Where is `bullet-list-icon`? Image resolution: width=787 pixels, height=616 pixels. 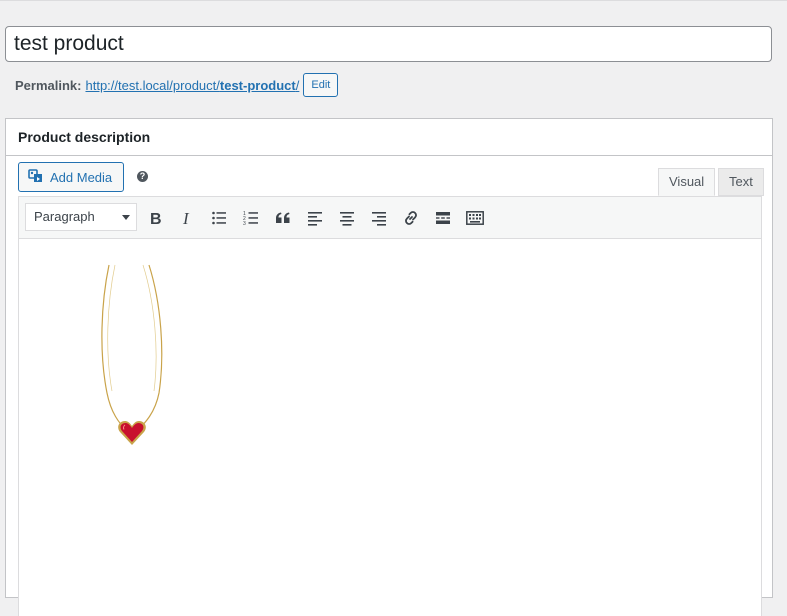
bullet-list-icon is located at coordinates (219, 218).